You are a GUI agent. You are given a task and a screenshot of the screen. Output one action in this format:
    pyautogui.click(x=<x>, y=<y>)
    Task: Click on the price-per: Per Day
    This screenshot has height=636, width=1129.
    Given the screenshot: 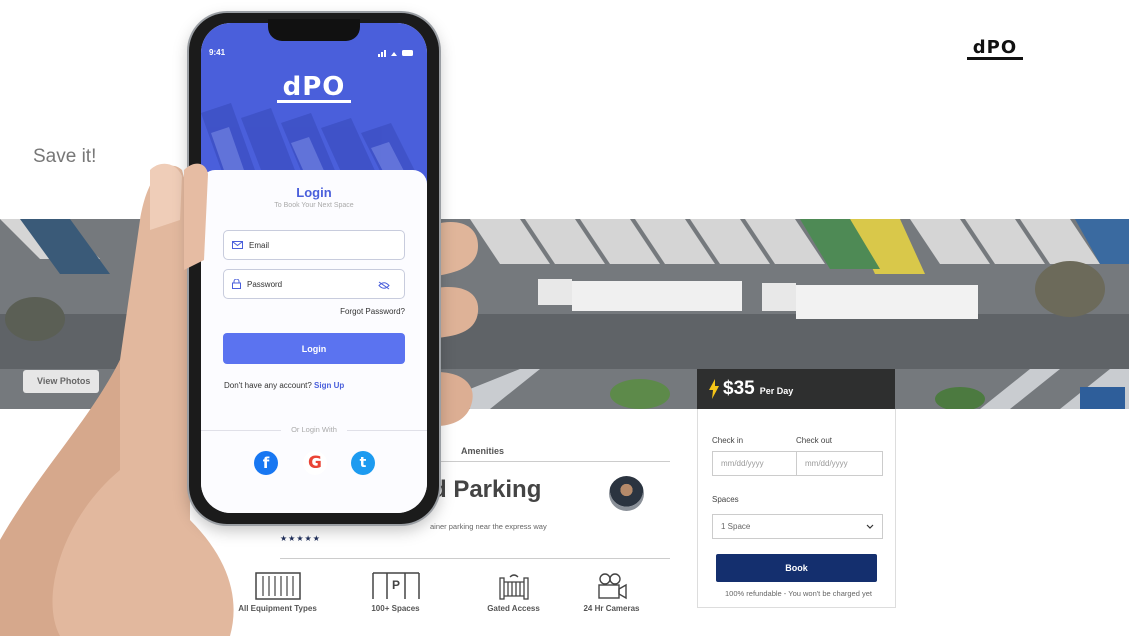 What is the action you would take?
    pyautogui.click(x=776, y=390)
    